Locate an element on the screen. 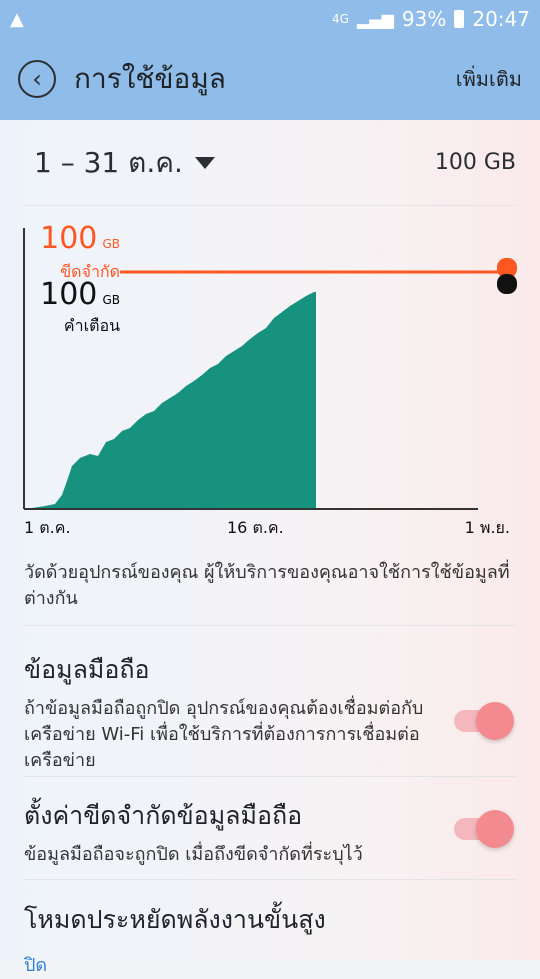  x-tick-end: 1 พ.ย. is located at coordinates (487, 527).